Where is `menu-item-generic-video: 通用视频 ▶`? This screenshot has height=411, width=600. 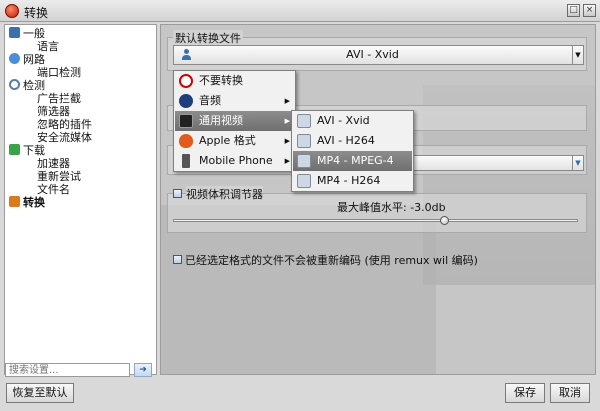 menu-item-generic-video: 通用视频 ▶ is located at coordinates (234, 121).